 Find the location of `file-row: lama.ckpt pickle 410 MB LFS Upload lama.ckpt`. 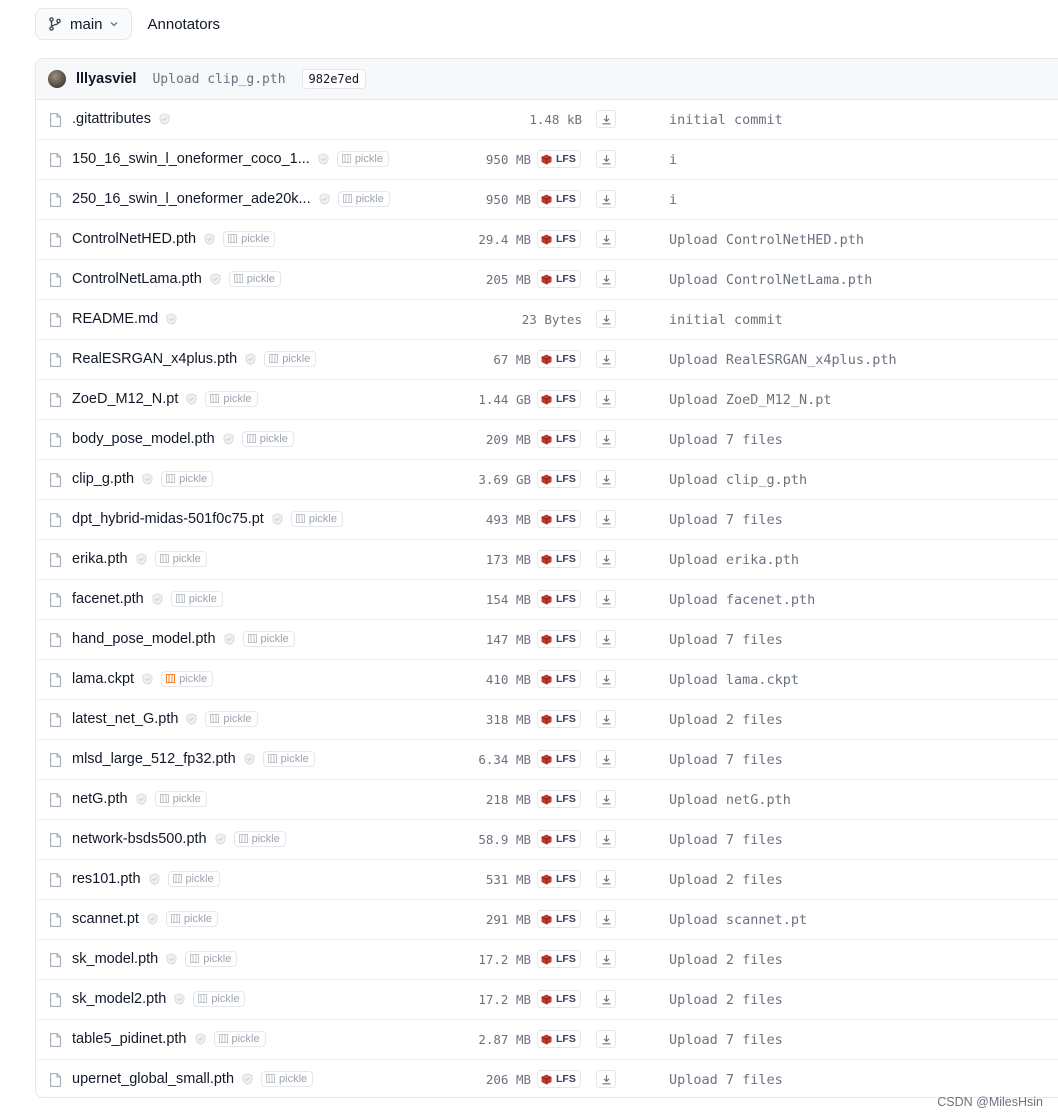

file-row: lama.ckpt pickle 410 MB LFS Upload lama.ckpt is located at coordinates (547, 680).